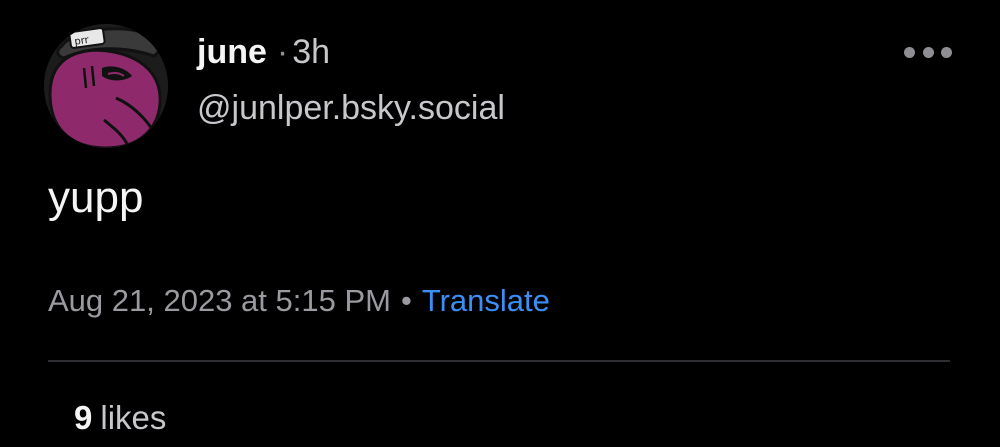 The width and height of the screenshot is (1000, 447). I want to click on likes-label: likes, so click(133, 417).